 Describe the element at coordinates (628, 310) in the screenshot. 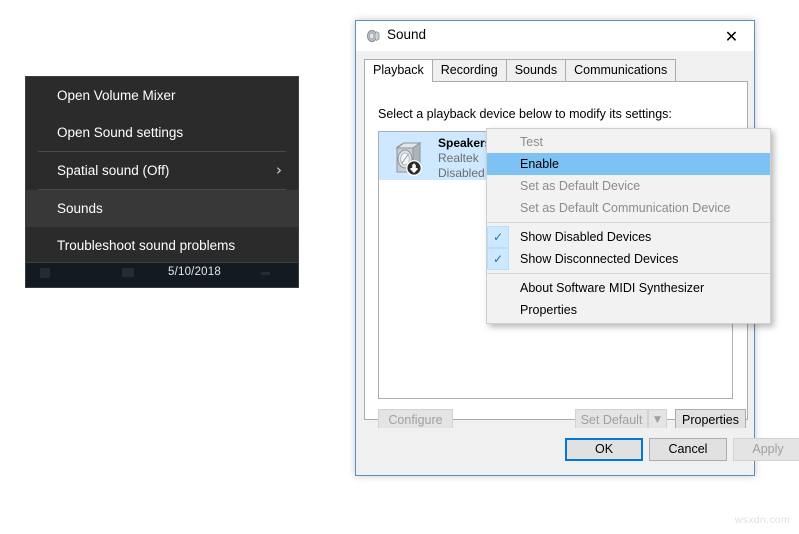

I see `context-menu-item-properties: Properties` at that location.